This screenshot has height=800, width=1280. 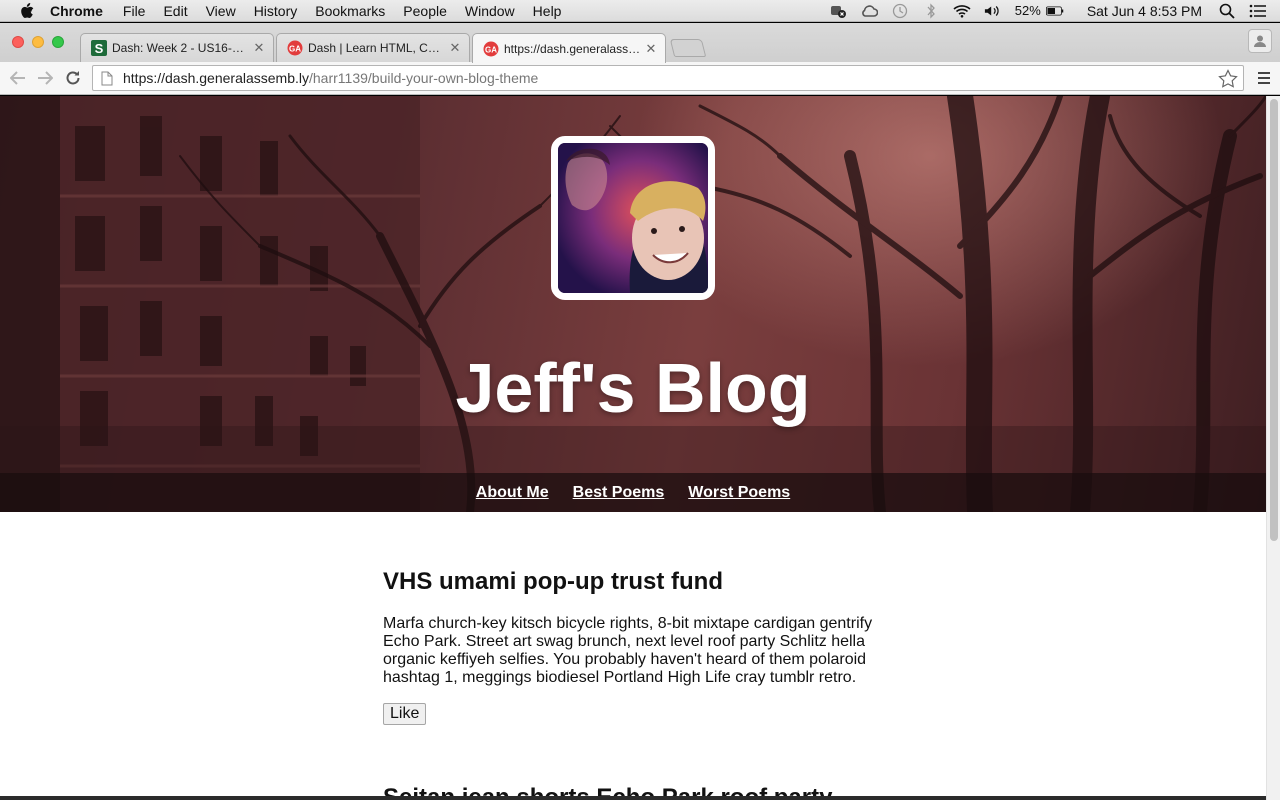 I want to click on blog-nav: About Me Best Poems Worst Poems, so click(x=633, y=492).